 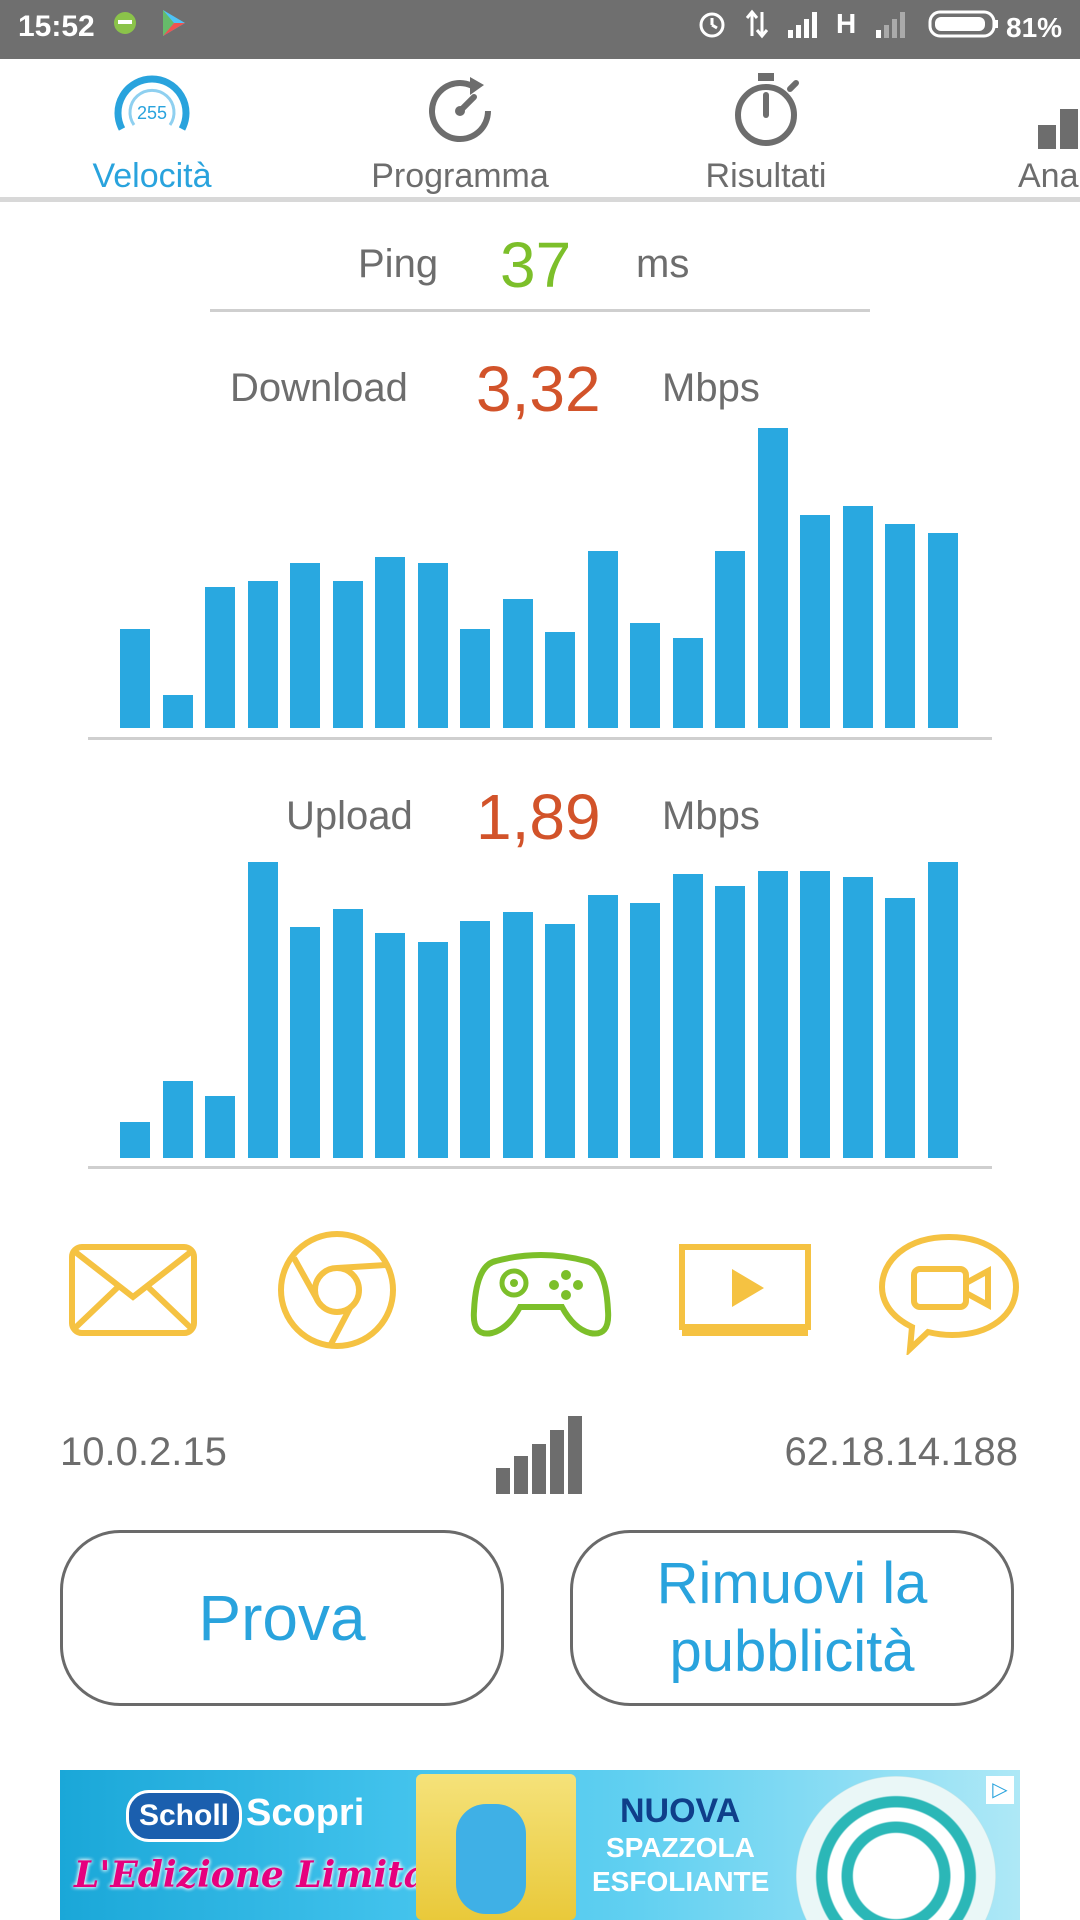 I want to click on test-button: Prova, so click(x=282, y=1618).